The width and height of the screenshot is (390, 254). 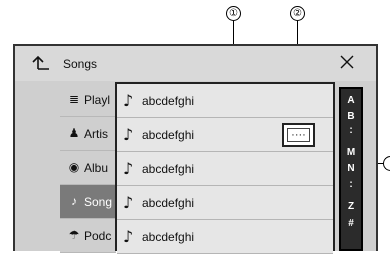 I want to click on sidebar-item-podcasts: ☂ Podc, so click(x=88, y=236).